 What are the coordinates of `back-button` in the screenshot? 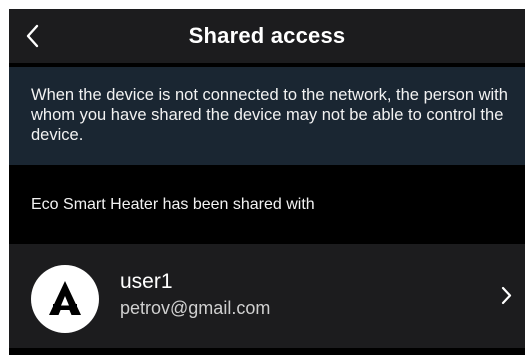 It's located at (35, 36).